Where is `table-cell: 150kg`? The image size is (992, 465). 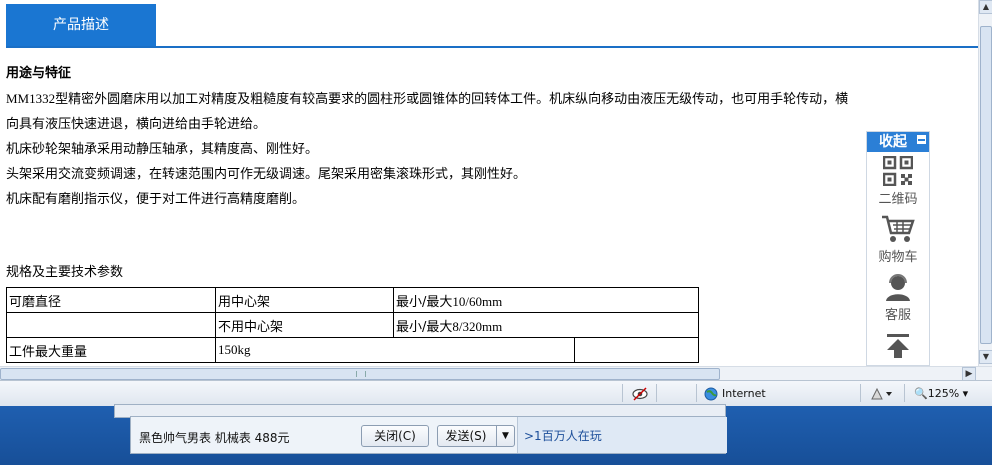
table-cell: 150kg is located at coordinates (395, 350).